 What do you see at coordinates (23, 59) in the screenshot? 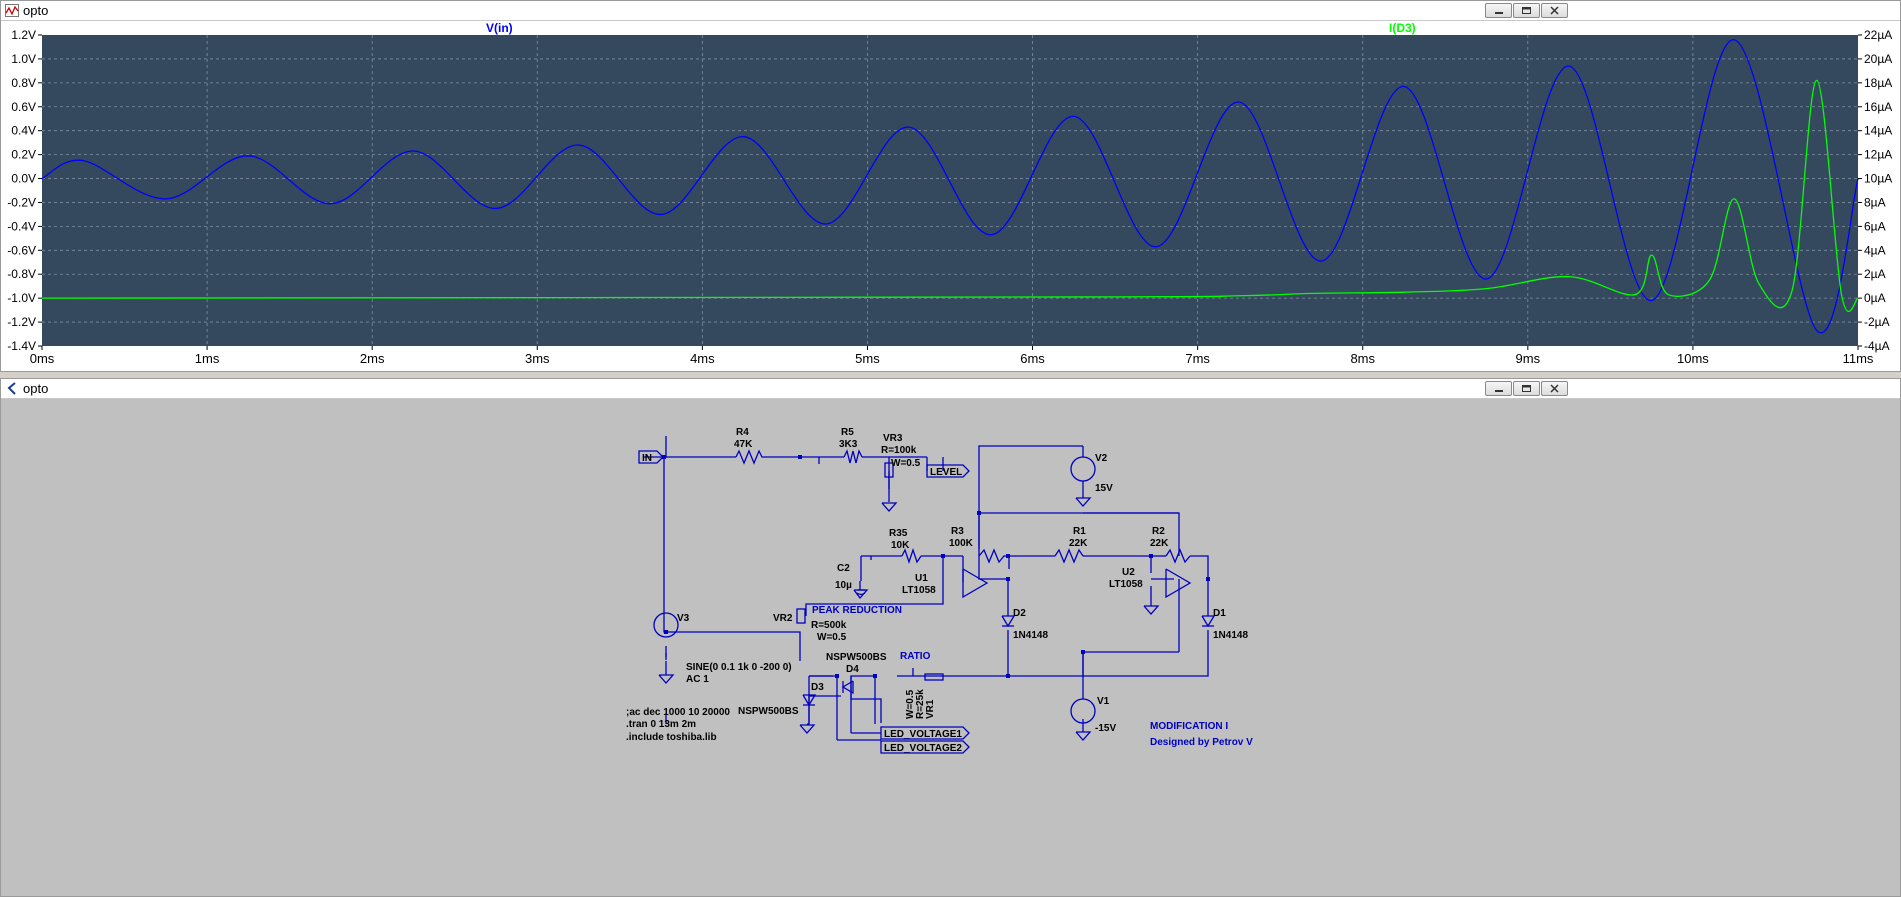
I see `y-left-tick-label: 1.0V` at bounding box center [23, 59].